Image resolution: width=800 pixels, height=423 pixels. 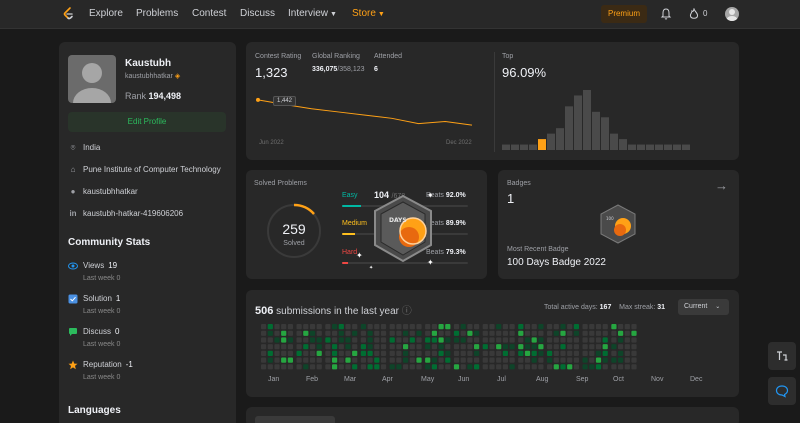 I want to click on hard-progress-fill, so click(x=345, y=263).